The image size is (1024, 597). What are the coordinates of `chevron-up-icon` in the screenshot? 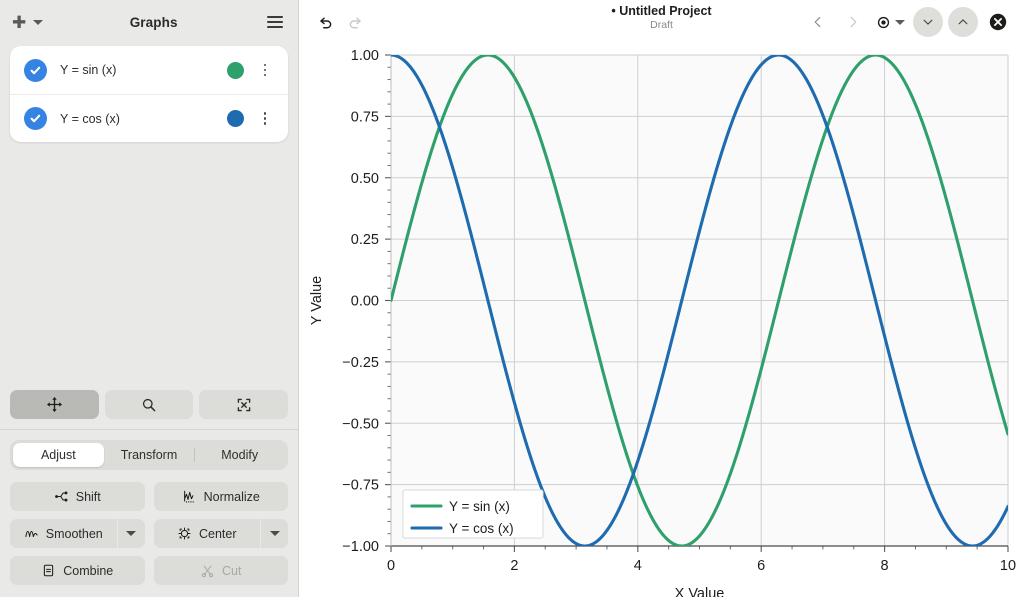 It's located at (963, 22).